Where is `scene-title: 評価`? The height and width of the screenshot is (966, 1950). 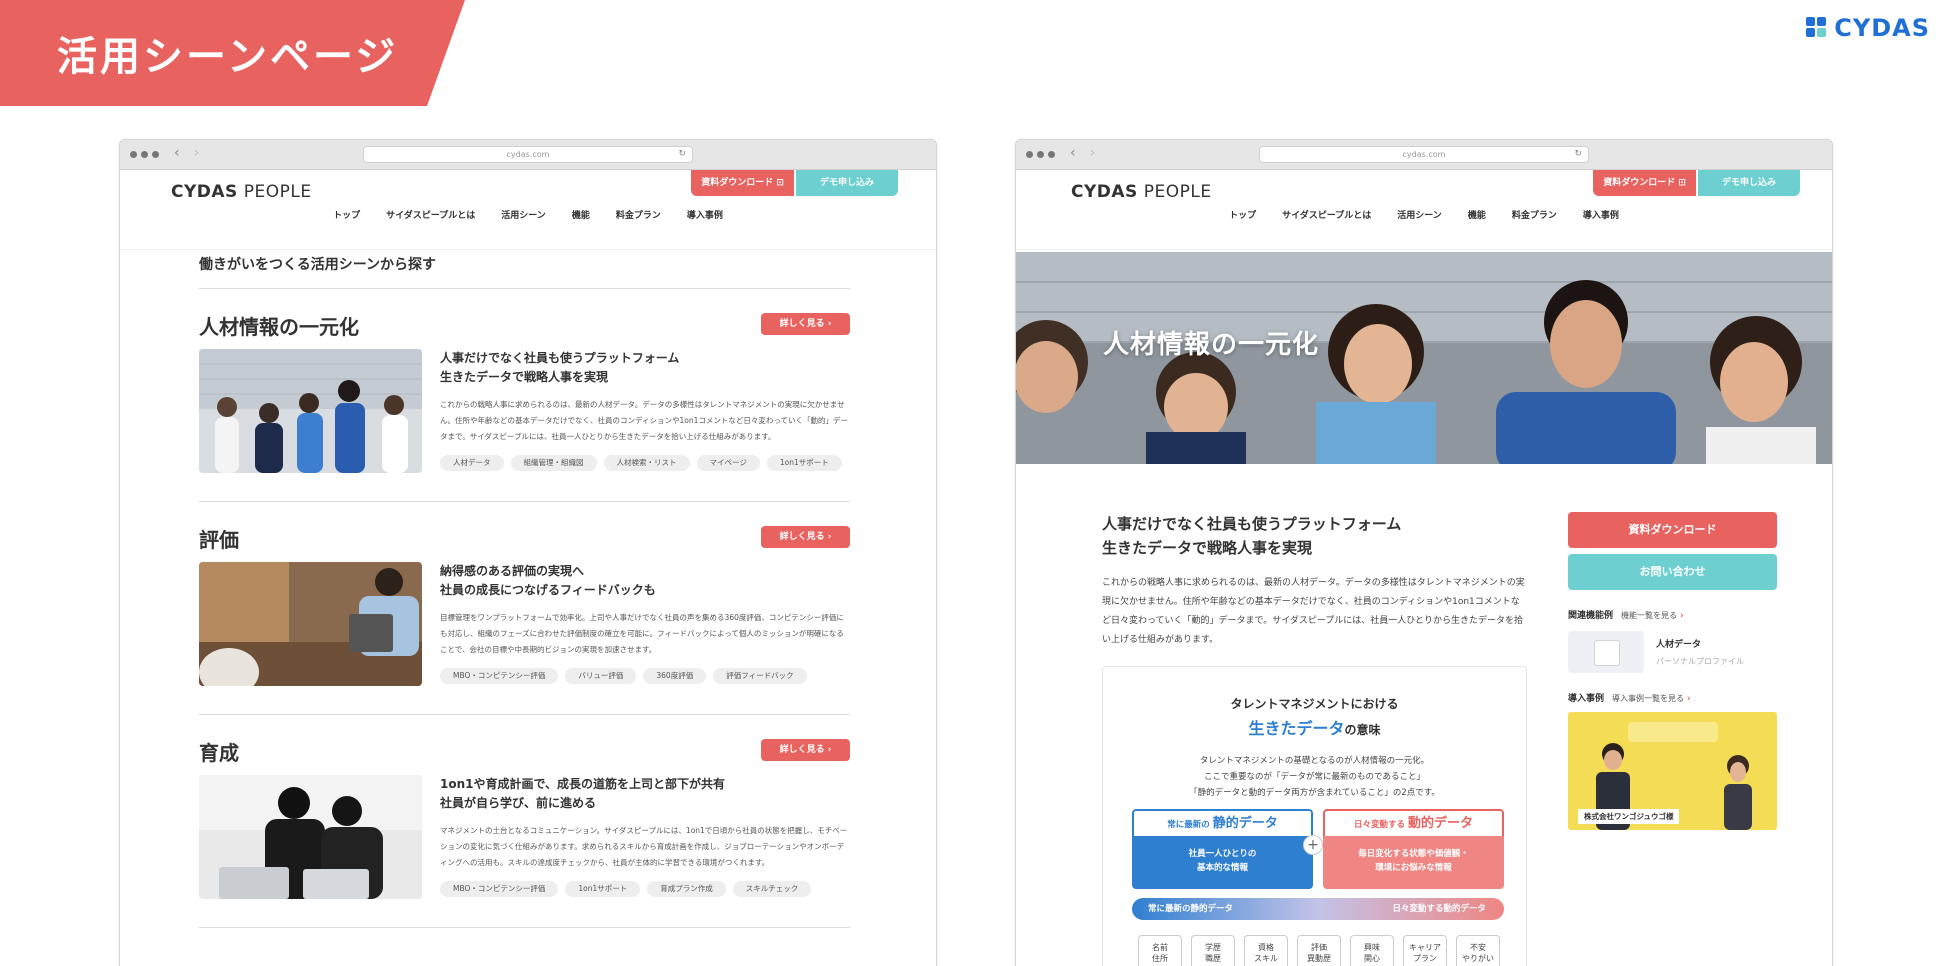 scene-title: 評価 is located at coordinates (219, 540).